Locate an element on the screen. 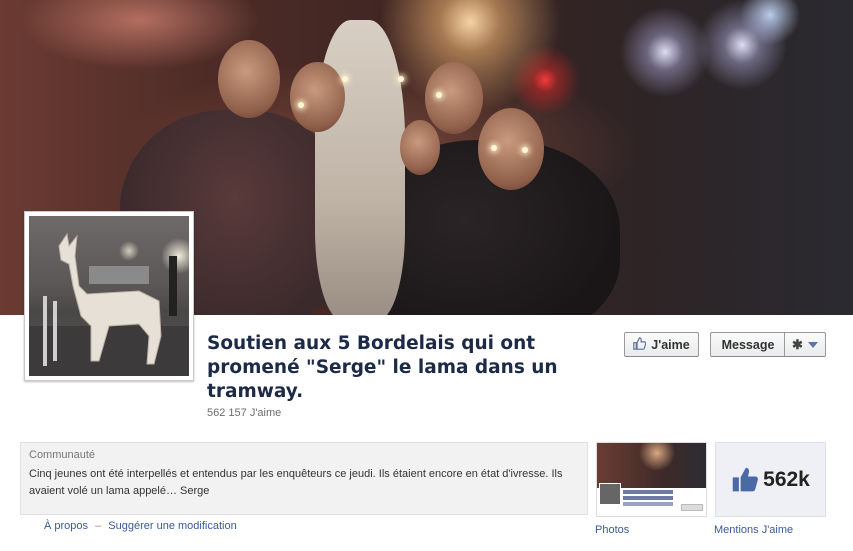 The height and width of the screenshot is (551, 853). message-button-label: Message is located at coordinates (748, 344).